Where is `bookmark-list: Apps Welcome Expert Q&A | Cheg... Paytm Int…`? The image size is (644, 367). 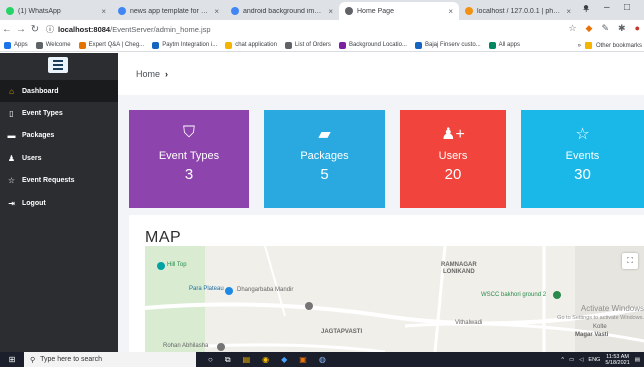
bookmark-list: Apps Welcome Expert Q&A | Cheg... Paytm Int… is located at coordinates (262, 45).